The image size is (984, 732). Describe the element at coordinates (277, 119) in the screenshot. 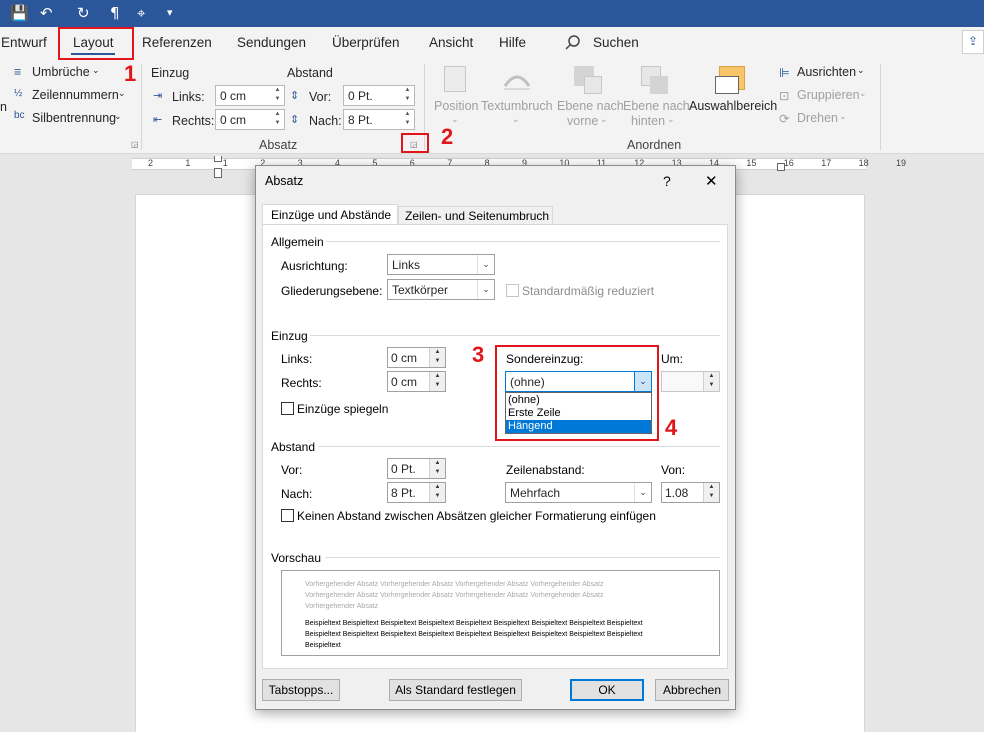

I see `ribbon-rechts-spinner: ▲ ▼` at that location.